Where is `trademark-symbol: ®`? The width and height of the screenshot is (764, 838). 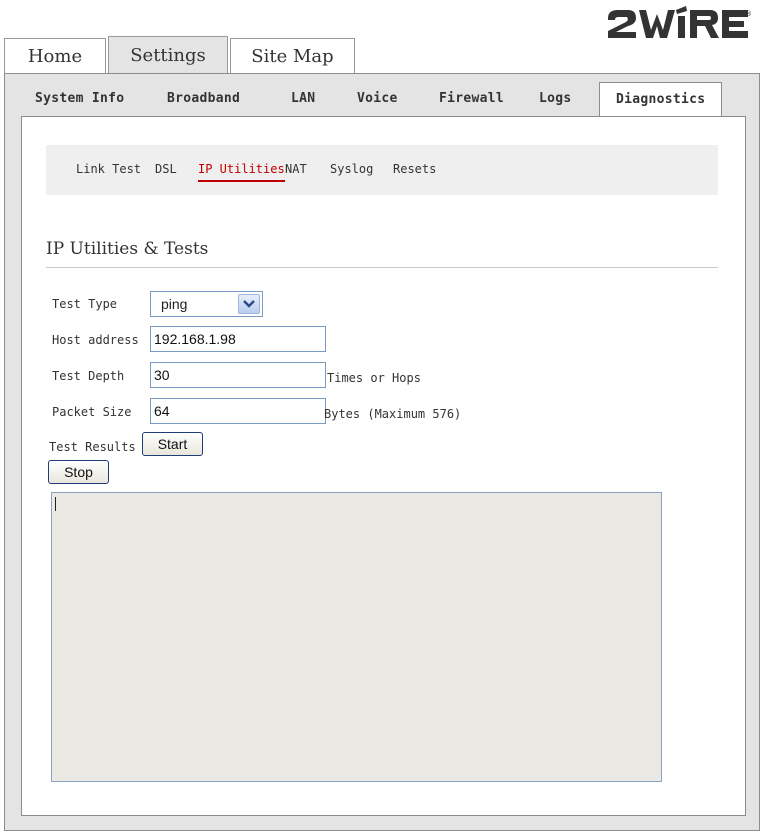
trademark-symbol: ® is located at coordinates (748, 14).